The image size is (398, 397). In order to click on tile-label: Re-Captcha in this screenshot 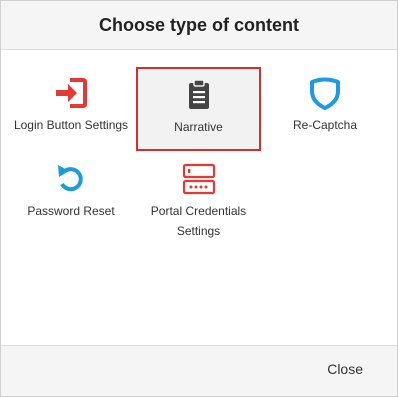, I will do `click(325, 125)`.